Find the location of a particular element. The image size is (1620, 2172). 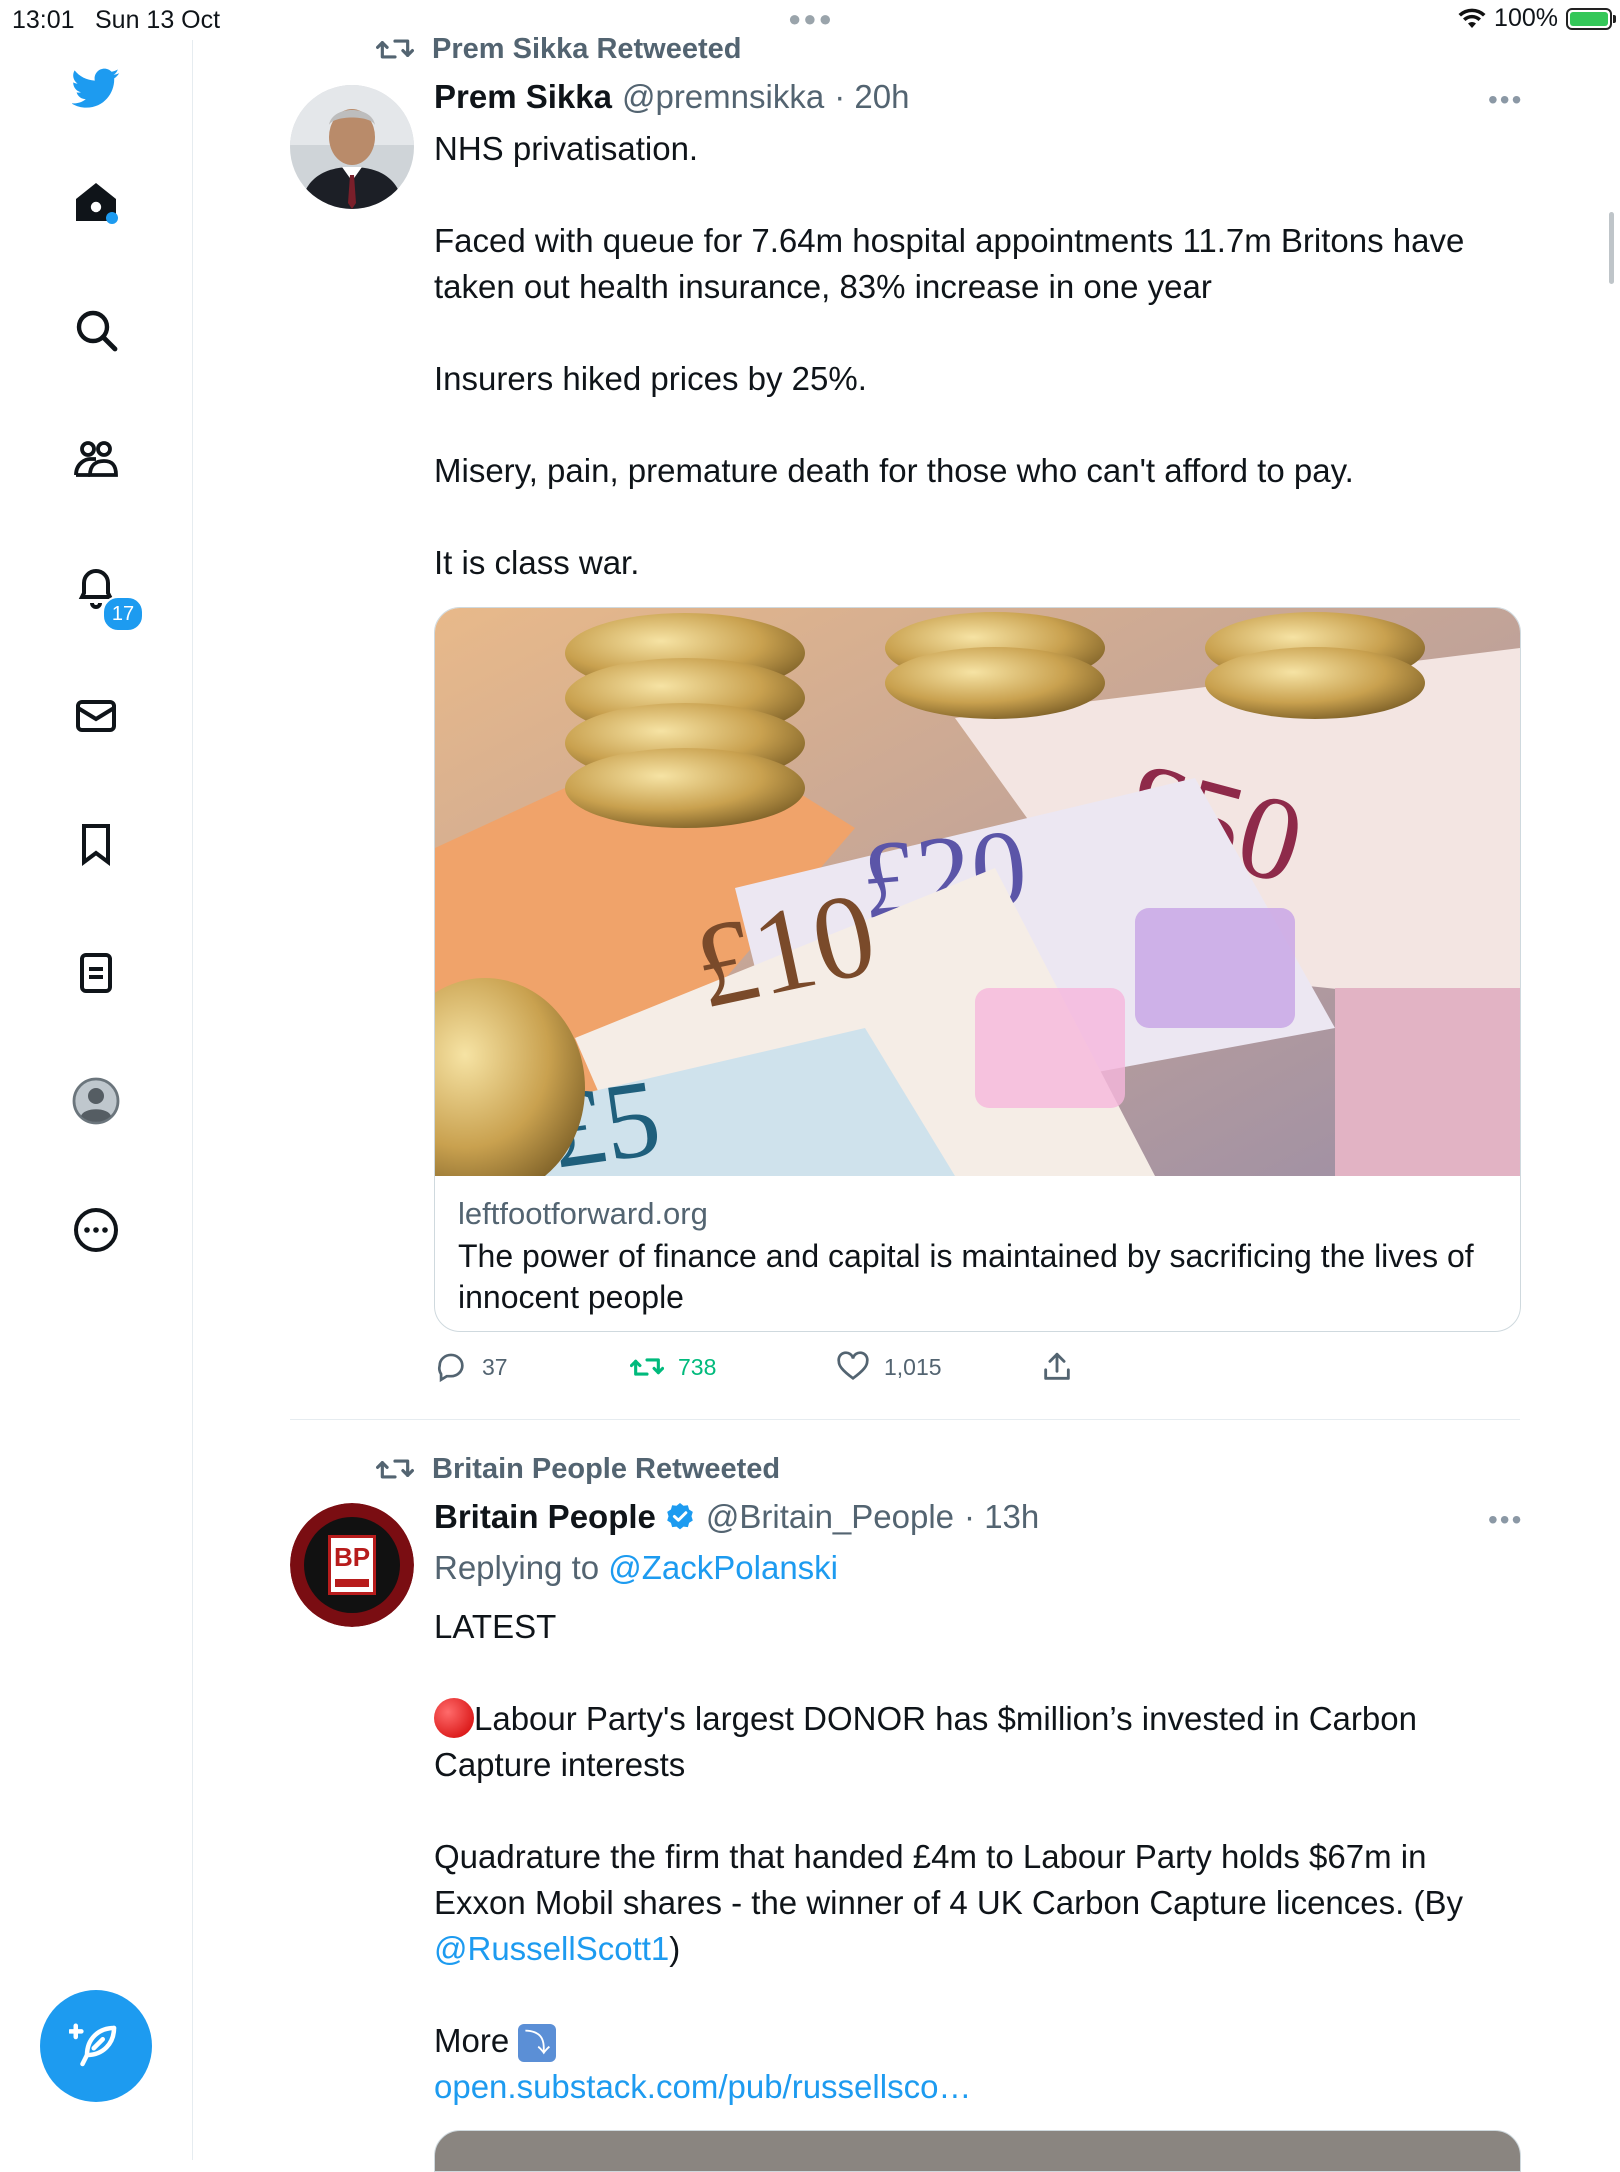

like-count: 1,015 is located at coordinates (913, 1366).